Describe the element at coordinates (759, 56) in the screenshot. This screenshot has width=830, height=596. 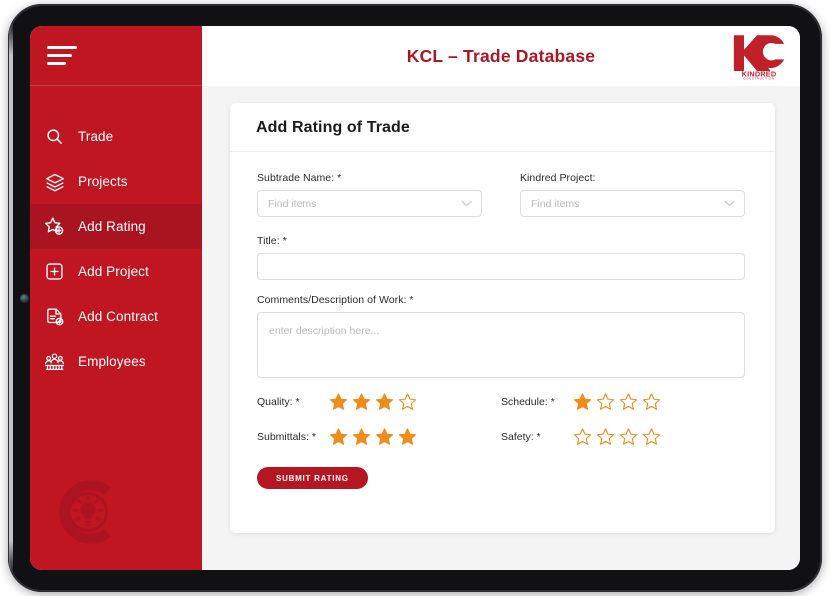
I see `kindred-construction-logo: KINDRED CONSTRUCTION` at that location.